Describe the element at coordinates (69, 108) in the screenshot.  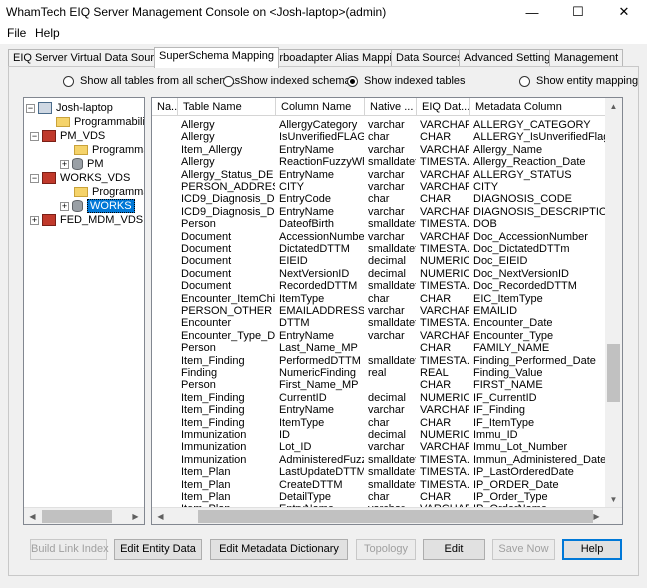
I see `tree-node-root: − Josh-laptop` at that location.